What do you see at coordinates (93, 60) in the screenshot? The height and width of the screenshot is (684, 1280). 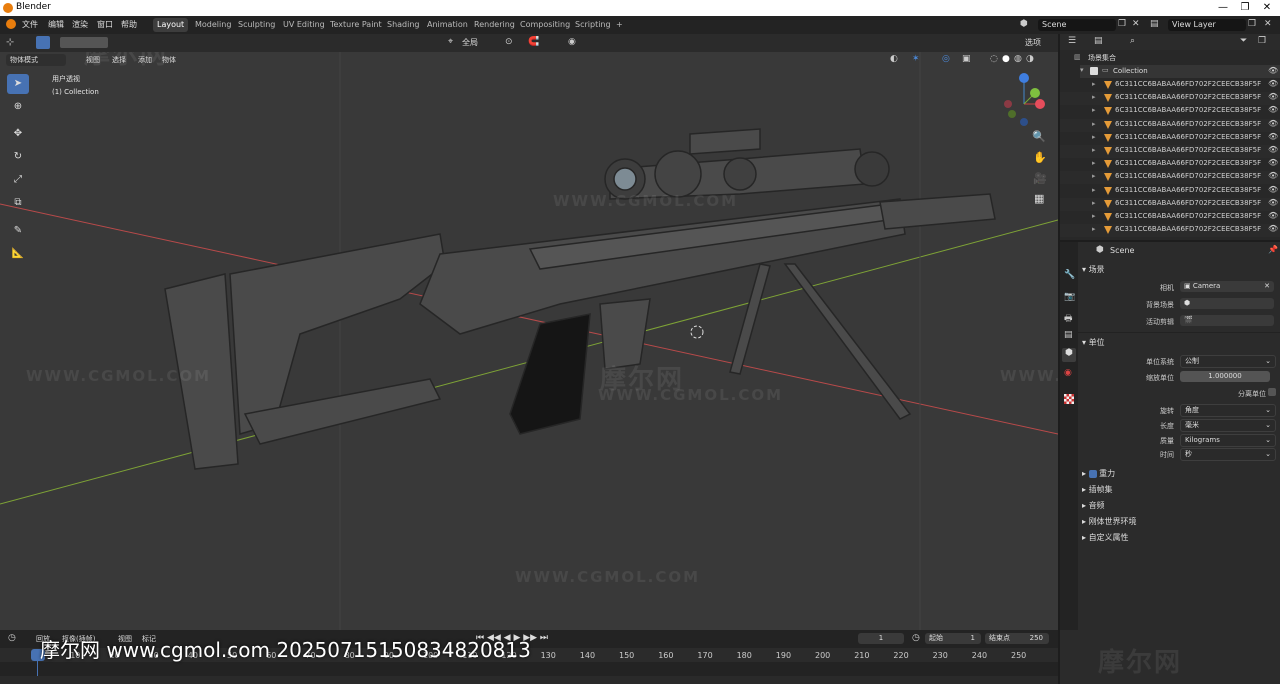 I see `menu-view: 视图` at bounding box center [93, 60].